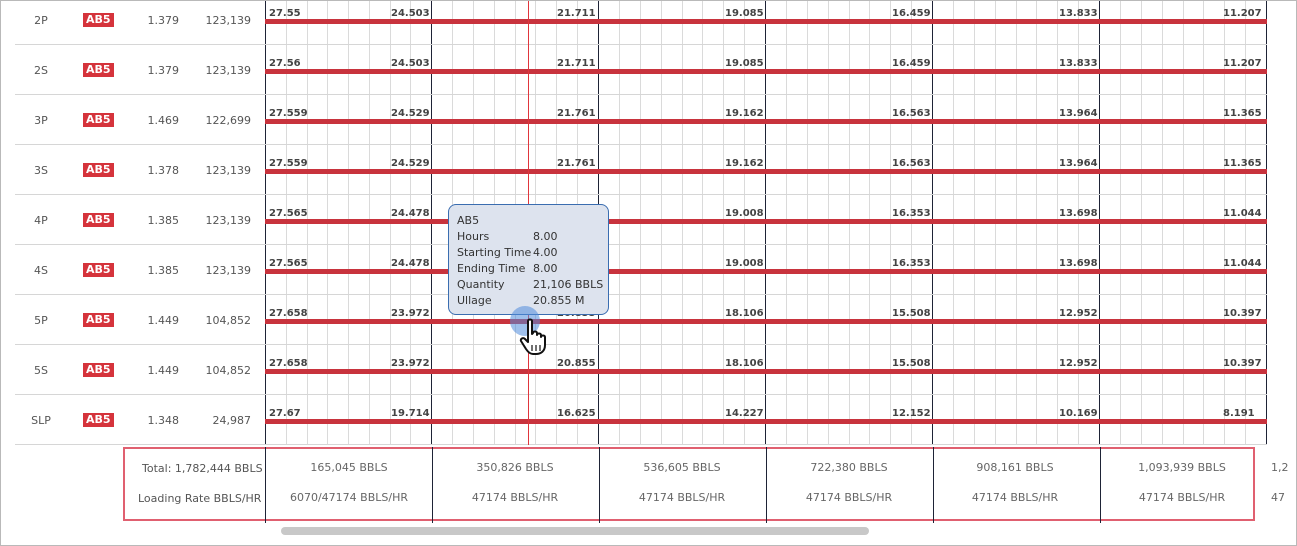  Describe the element at coordinates (491, 268) in the screenshot. I see `tooltip-label: Ending Time` at that location.